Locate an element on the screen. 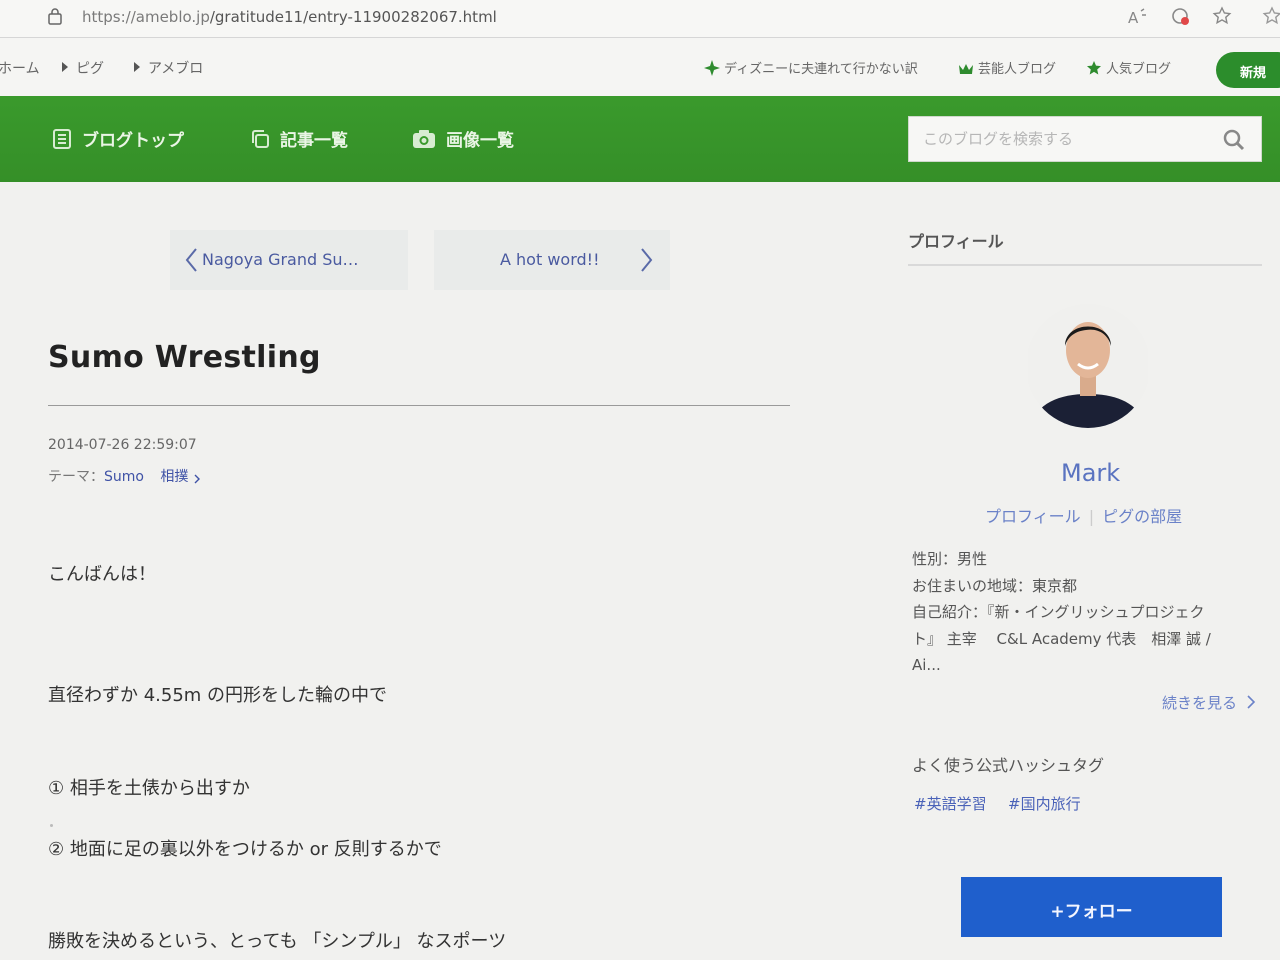 Image resolution: width=1280 pixels, height=960 pixels. blog-header-bar: ブログトップ 記事一覧 画像一覧 is located at coordinates (640, 139).